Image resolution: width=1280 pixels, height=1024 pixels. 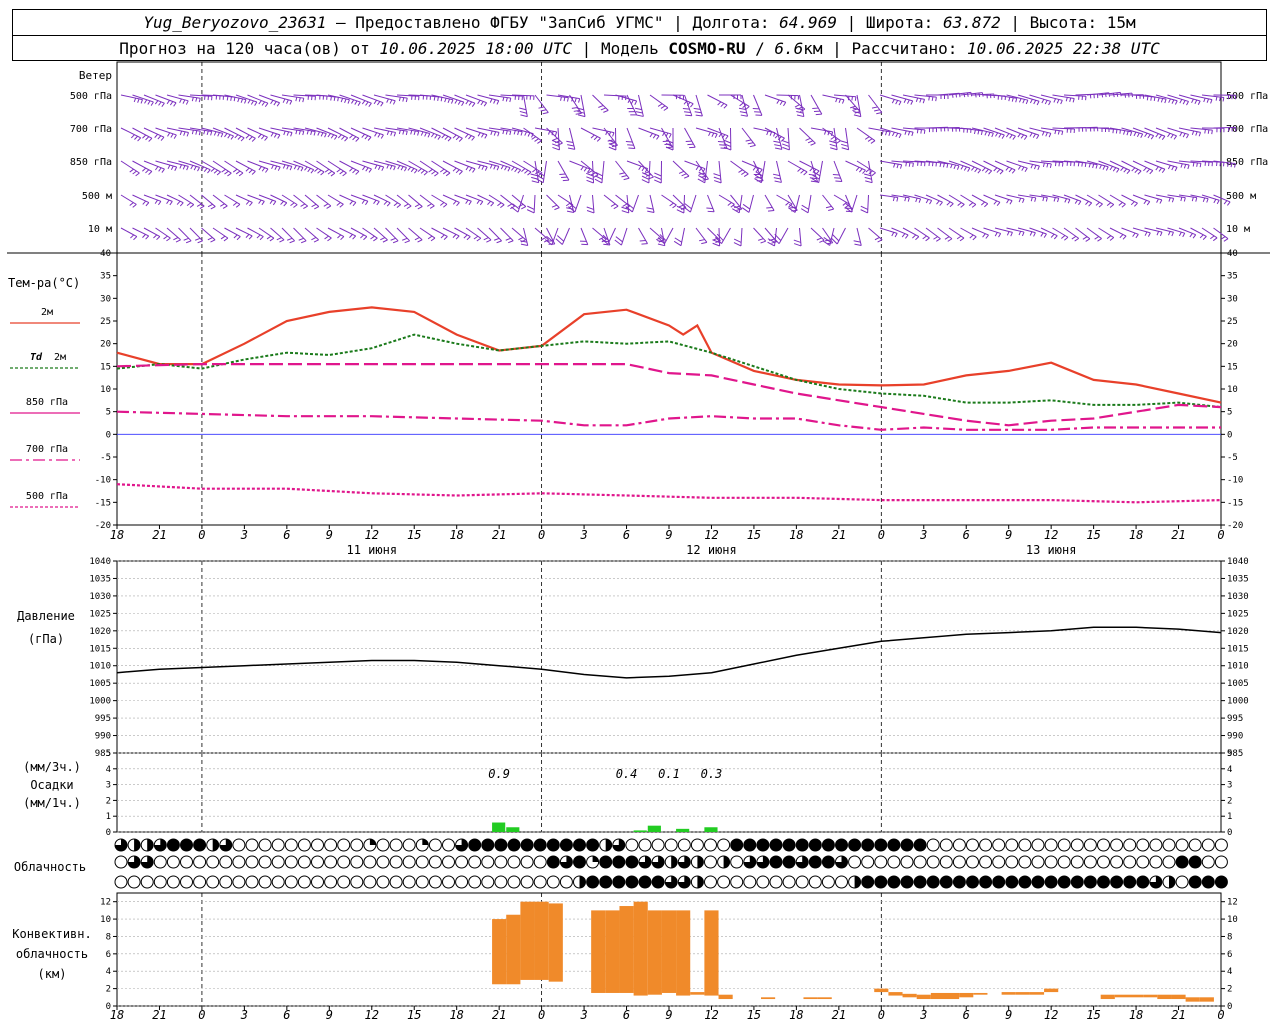 What do you see at coordinates (1238, 632) in the screenshot?
I see `pressure-ytick-label: 1020` at bounding box center [1238, 632].